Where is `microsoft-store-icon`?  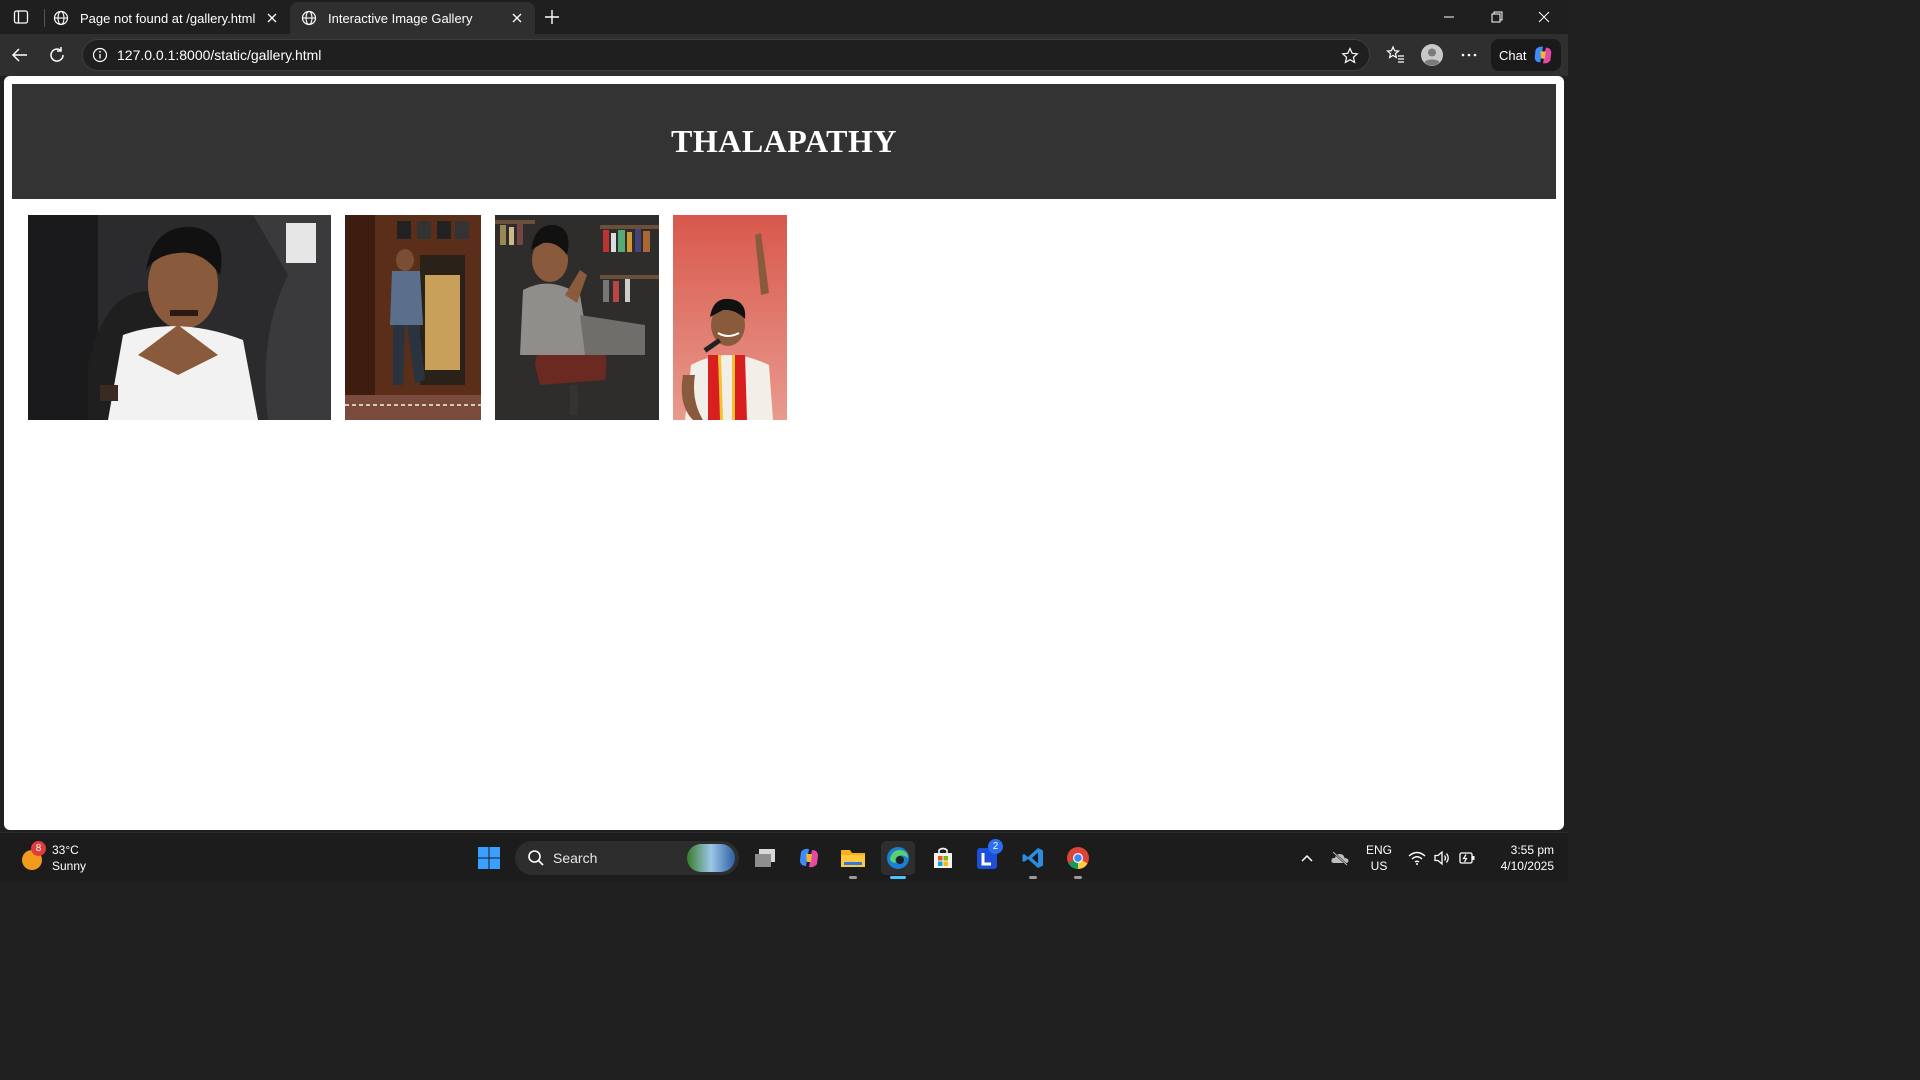 microsoft-store-icon is located at coordinates (943, 858).